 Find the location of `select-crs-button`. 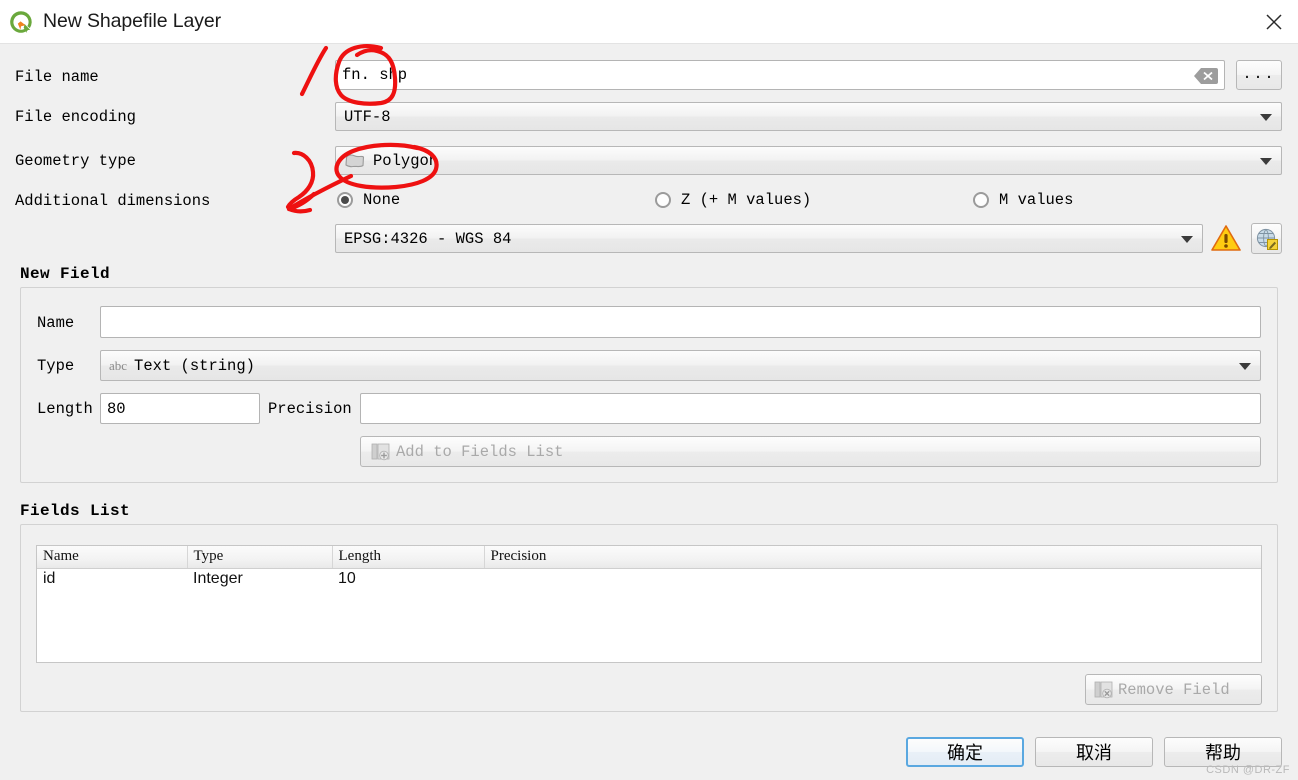

select-crs-button is located at coordinates (1266, 238).